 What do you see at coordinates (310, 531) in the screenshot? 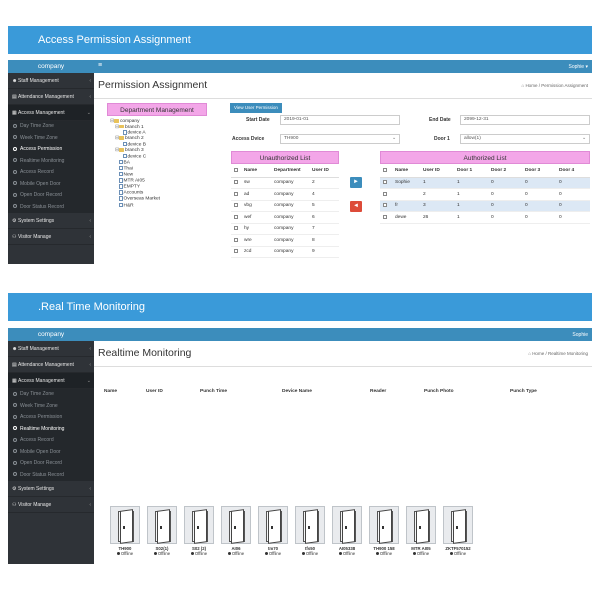
I see `door-tile: tfs50 Offline` at bounding box center [310, 531].